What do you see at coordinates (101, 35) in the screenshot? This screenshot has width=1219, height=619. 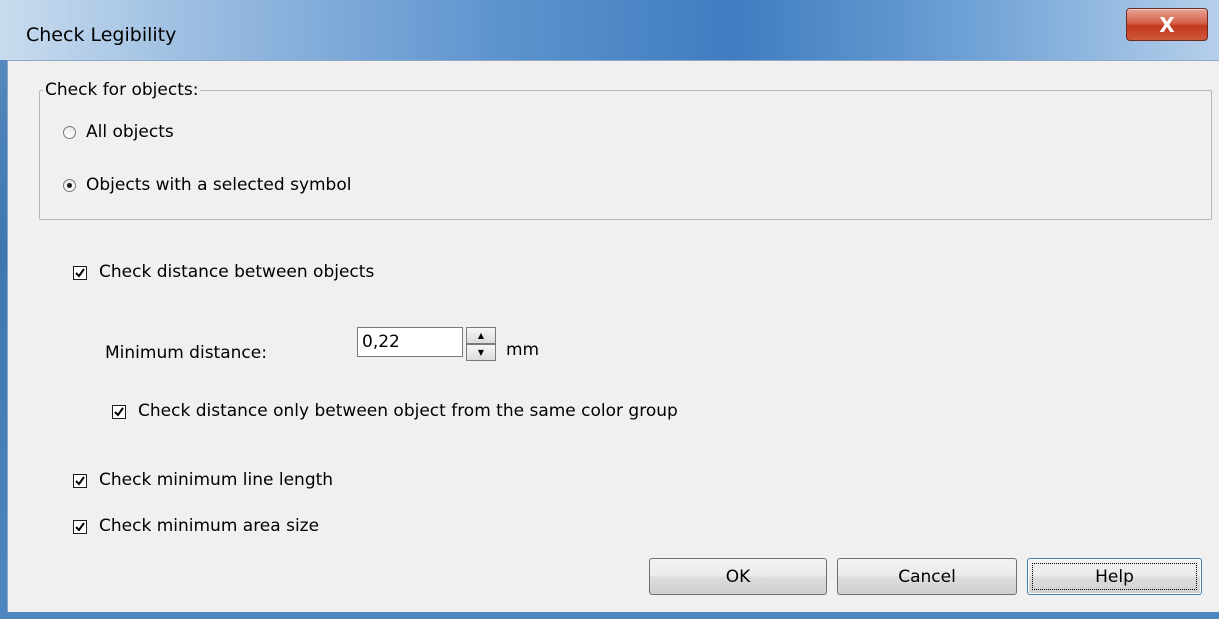 I see `window-title: Check Legibility` at bounding box center [101, 35].